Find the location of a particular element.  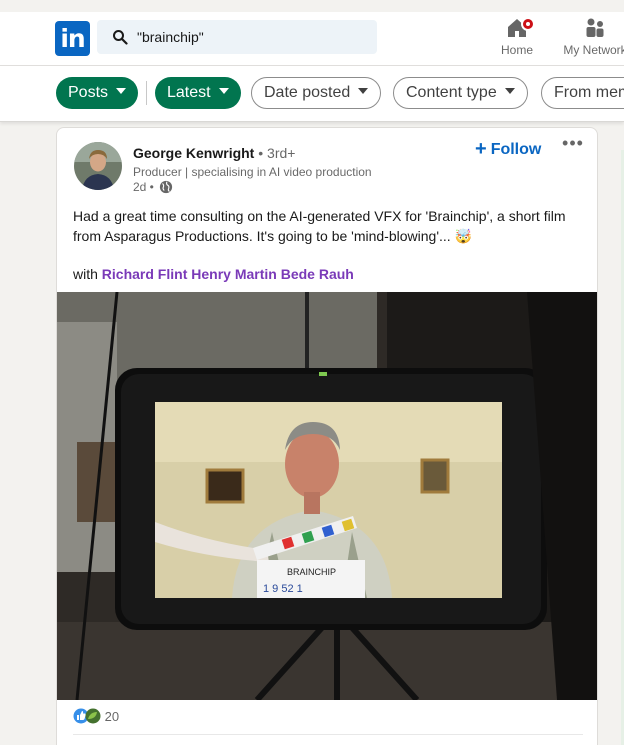

author-name-line: George Kenwright • 3rd+ is located at coordinates (214, 153).